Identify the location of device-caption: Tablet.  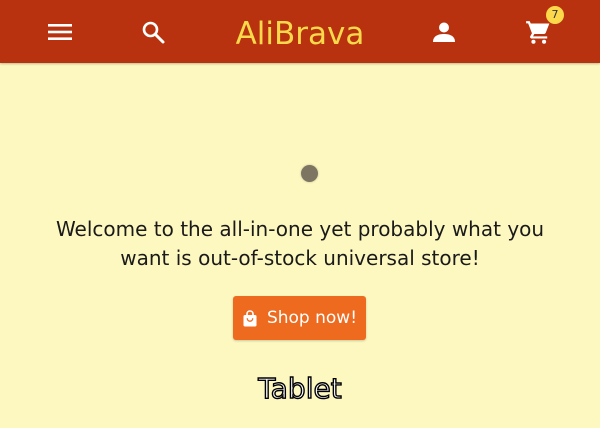
(300, 388).